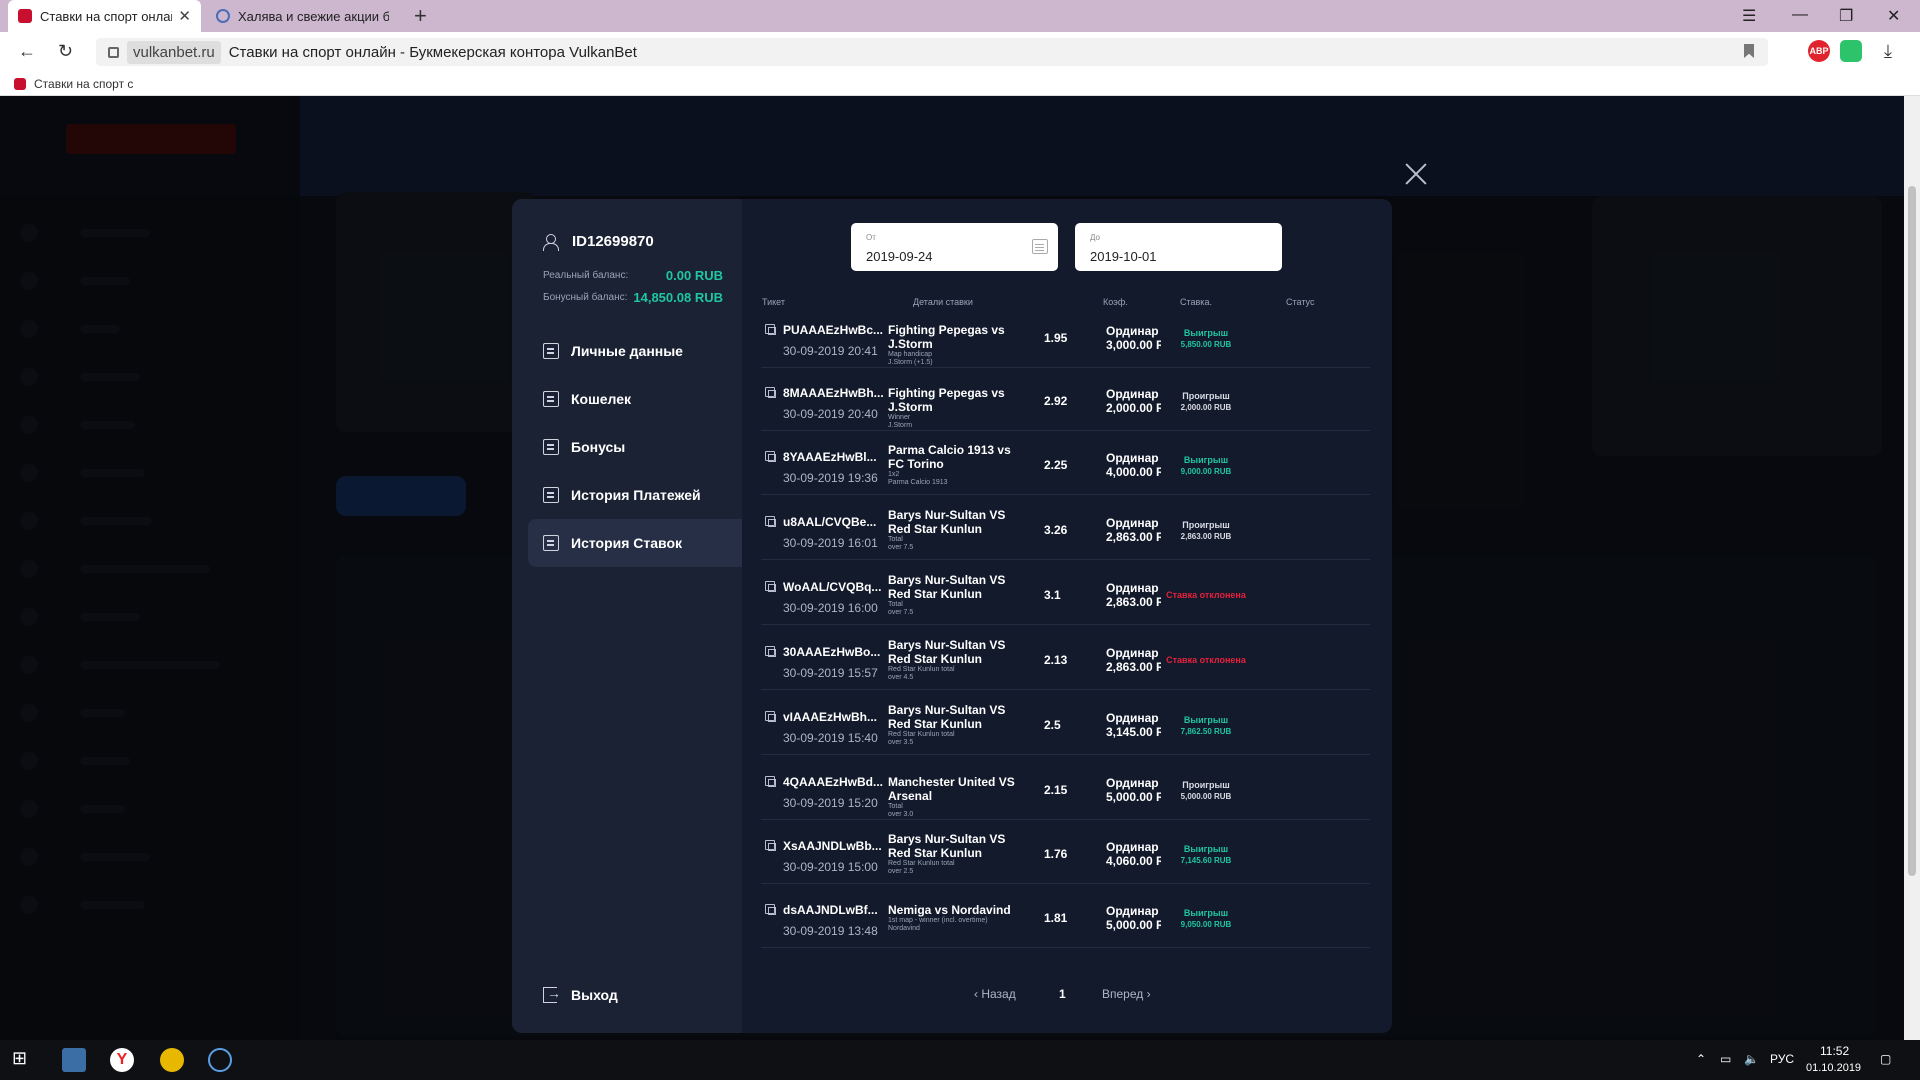  What do you see at coordinates (1800, 15) in the screenshot?
I see `minimize-icon: —` at bounding box center [1800, 15].